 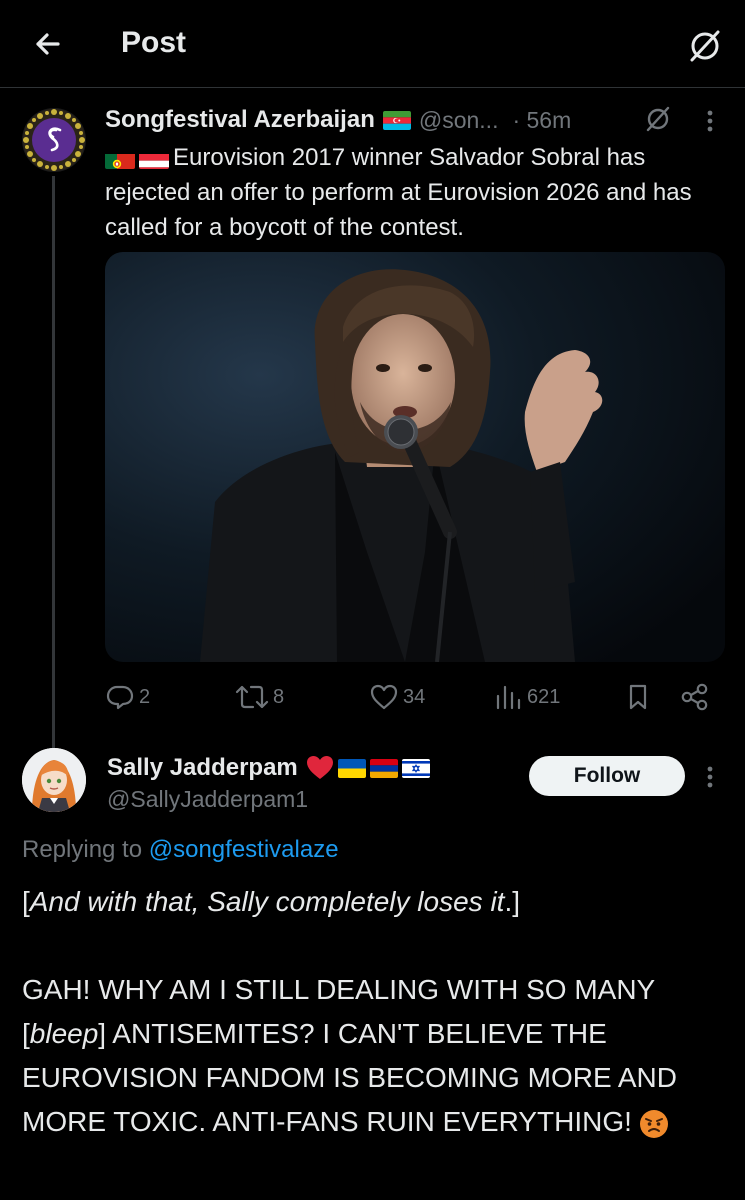 What do you see at coordinates (240, 120) in the screenshot?
I see `author-name: Songfestival Azerbaijan` at bounding box center [240, 120].